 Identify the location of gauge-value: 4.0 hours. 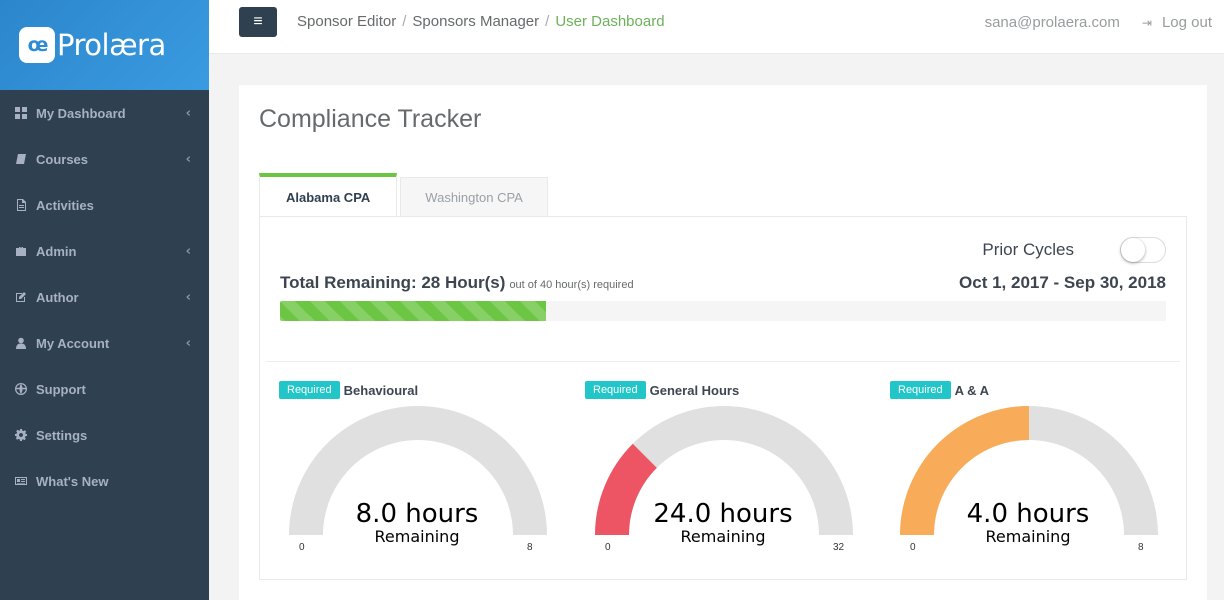
(1028, 514).